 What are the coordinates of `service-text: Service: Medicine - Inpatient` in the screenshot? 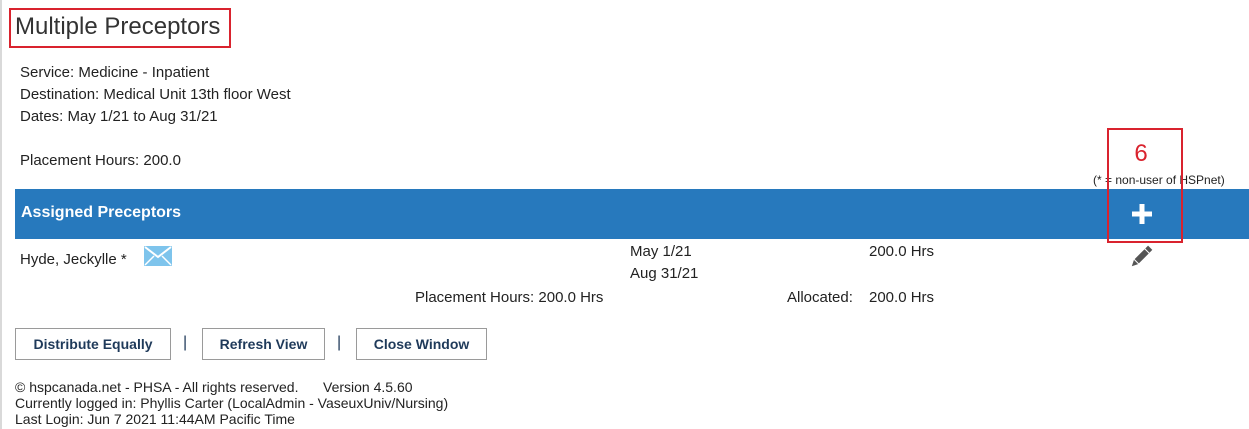 It's located at (115, 72).